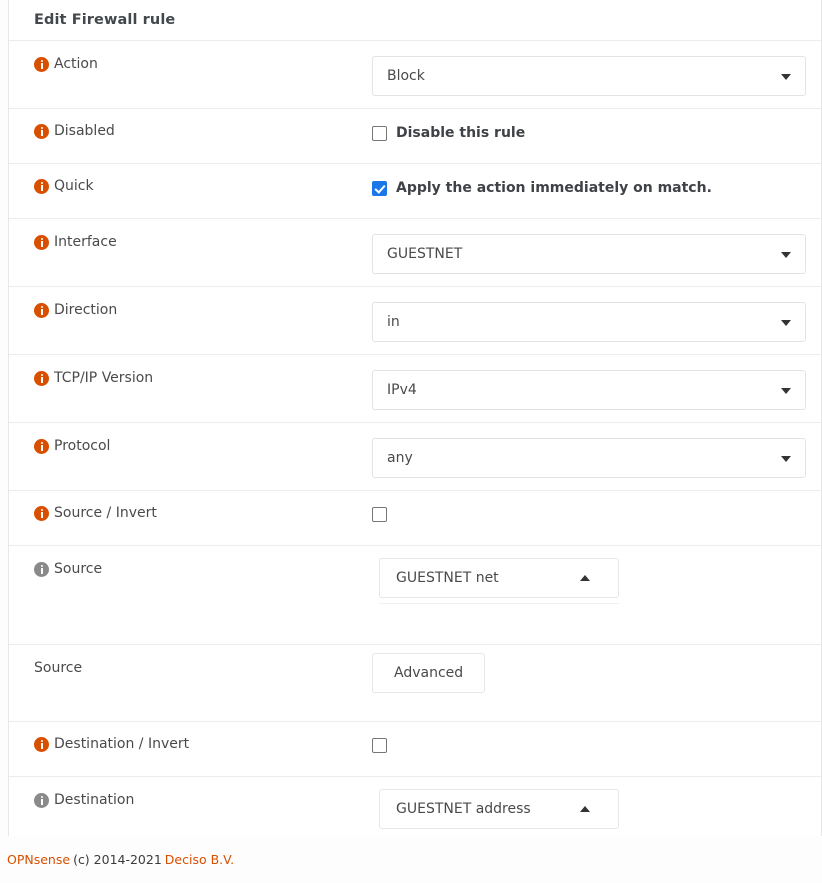 The image size is (822, 883). I want to click on footer-copyright: (c) 2014-2021, so click(117, 859).